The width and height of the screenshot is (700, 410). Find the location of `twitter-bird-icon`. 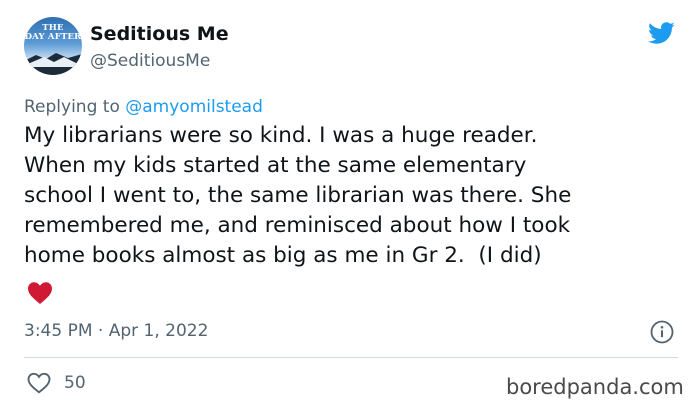

twitter-bird-icon is located at coordinates (661, 33).